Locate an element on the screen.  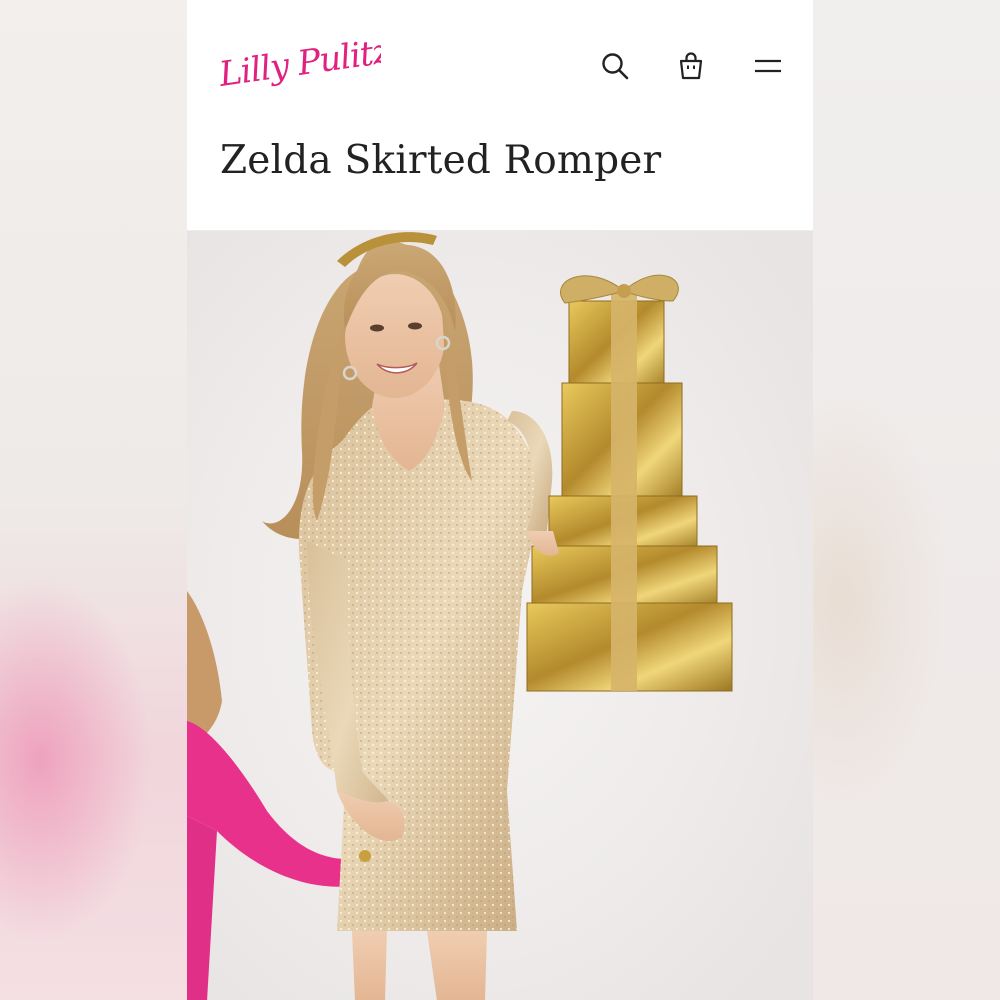
search-icon is located at coordinates (615, 66).